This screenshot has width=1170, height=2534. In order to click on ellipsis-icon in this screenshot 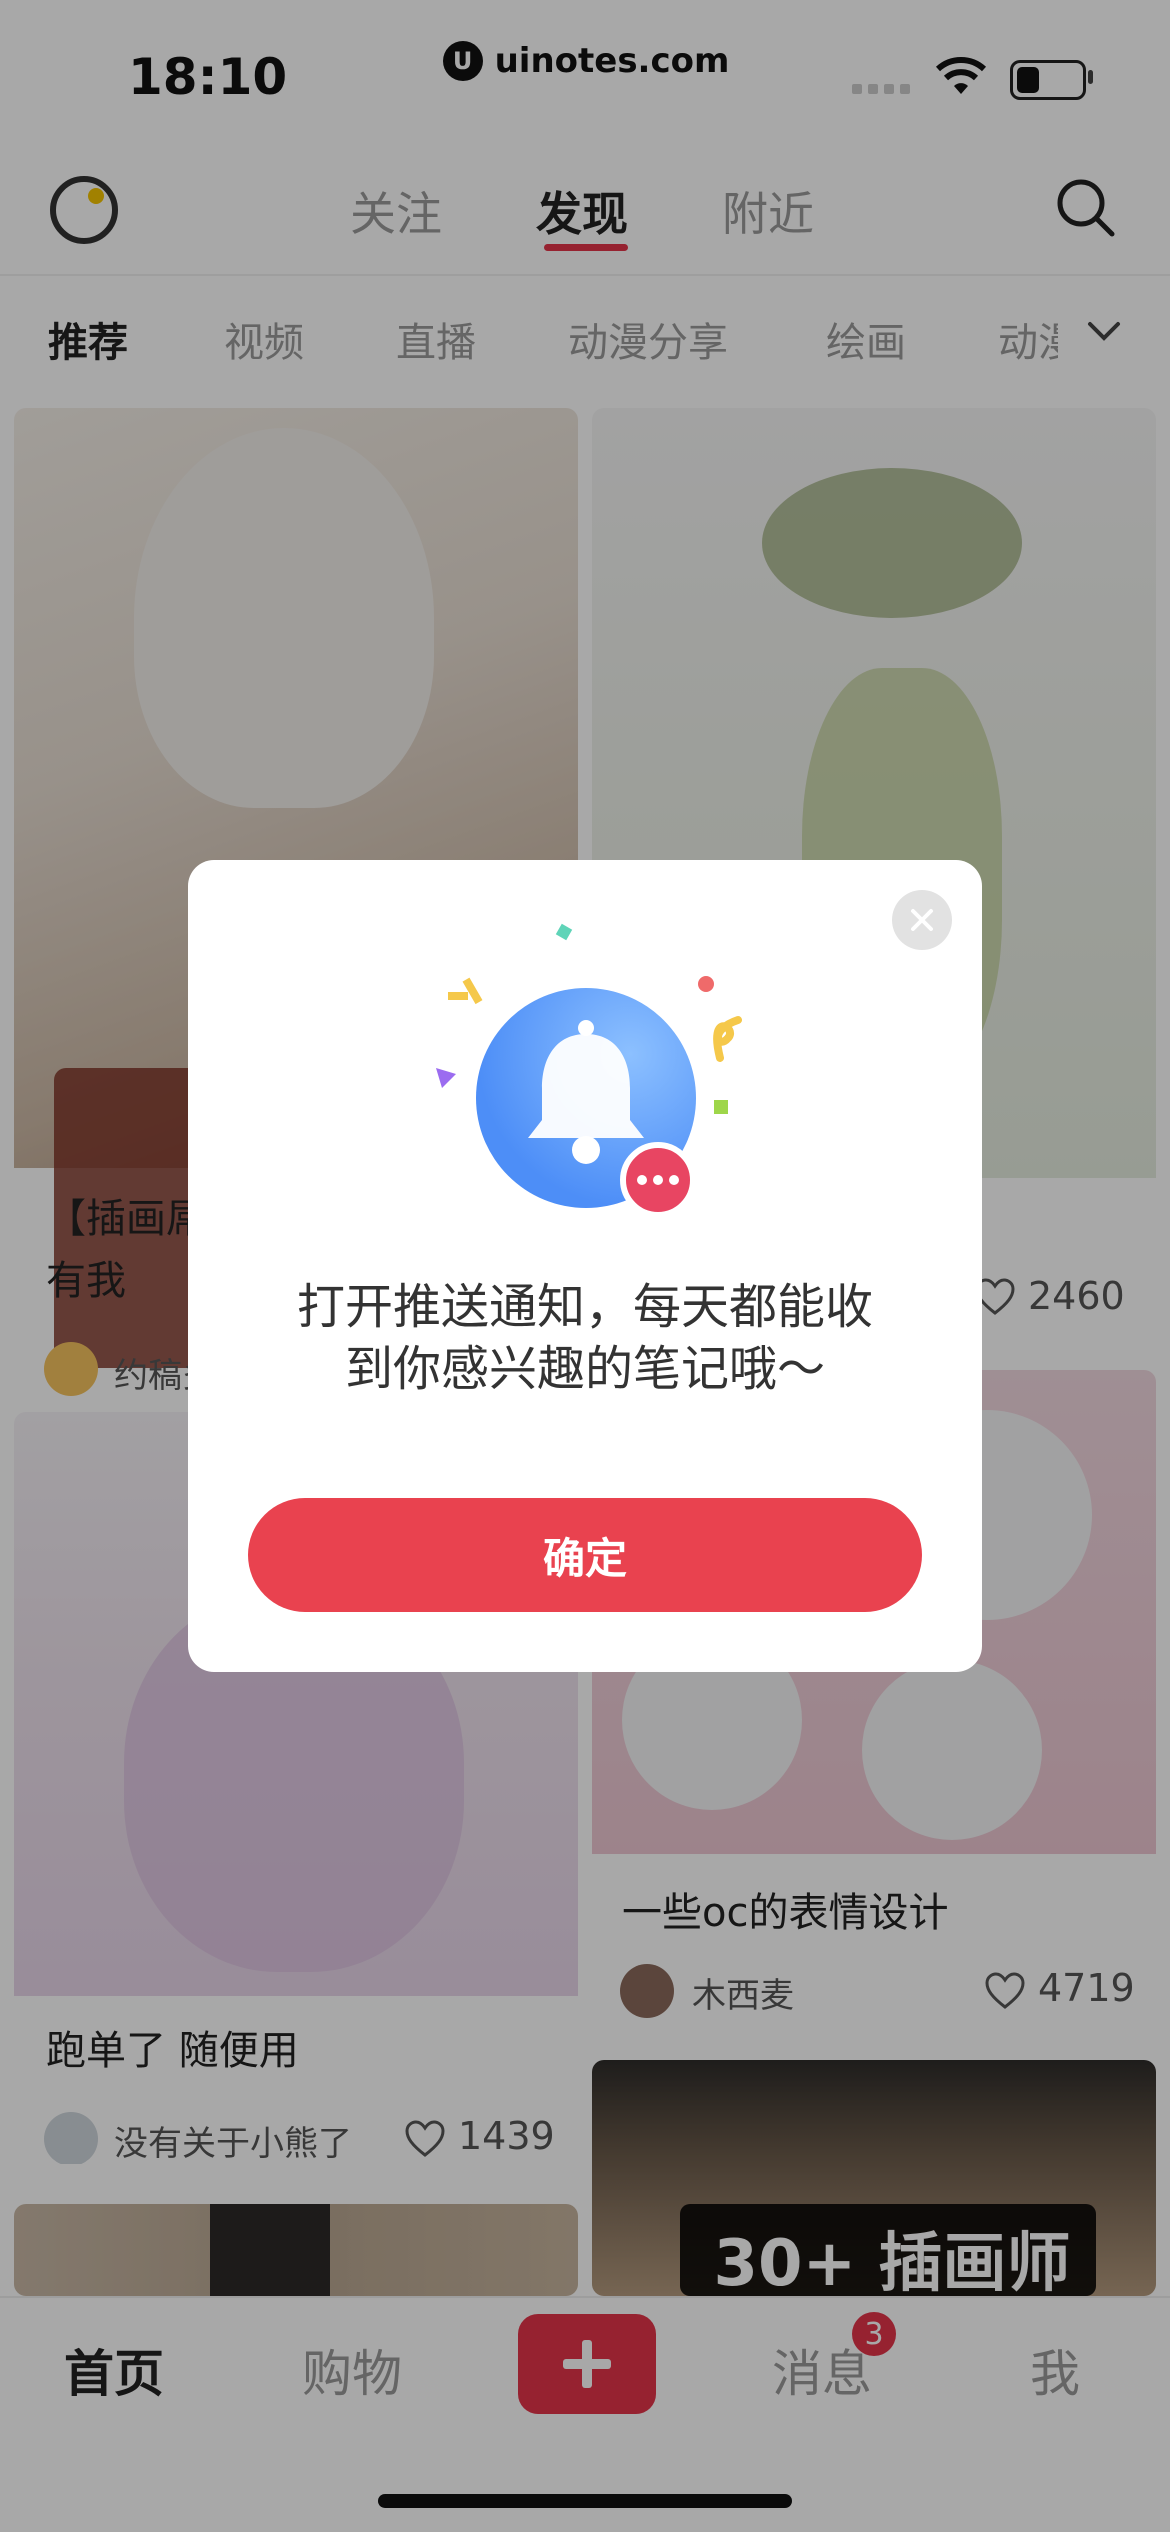, I will do `click(658, 1180)`.